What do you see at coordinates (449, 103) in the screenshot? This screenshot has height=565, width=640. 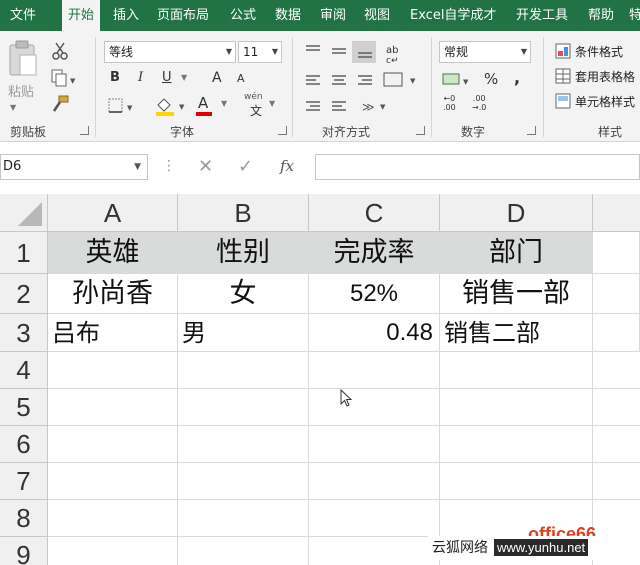 I see `increase-decimal-button: ←0.00` at bounding box center [449, 103].